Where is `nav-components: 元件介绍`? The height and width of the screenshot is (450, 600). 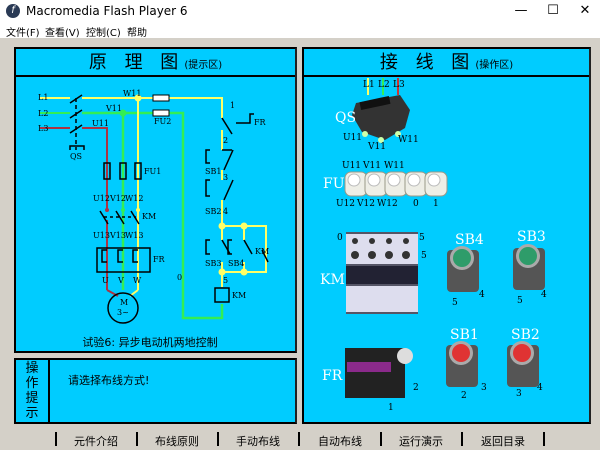
nav-components: 元件介绍 is located at coordinates (96, 441).